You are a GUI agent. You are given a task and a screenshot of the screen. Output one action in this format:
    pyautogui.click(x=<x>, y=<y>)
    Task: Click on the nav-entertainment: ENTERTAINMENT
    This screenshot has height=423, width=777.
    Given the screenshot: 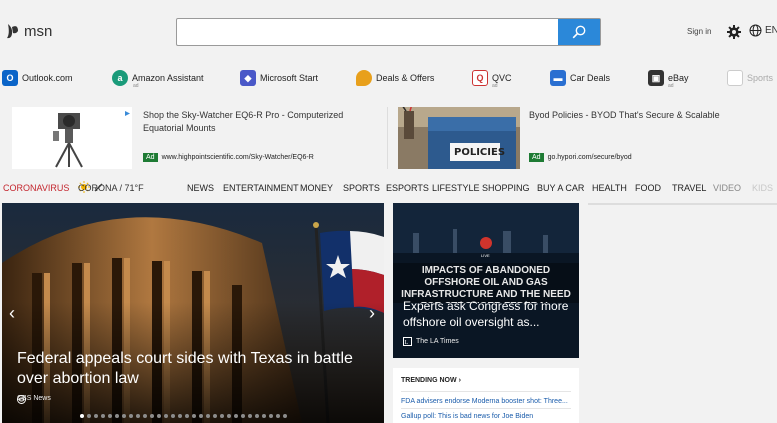 What is the action you would take?
    pyautogui.click(x=261, y=188)
    